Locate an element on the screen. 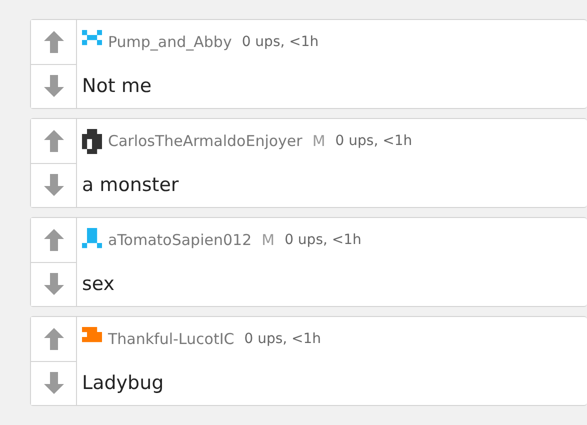  comment-text: a monster is located at coordinates (131, 185).